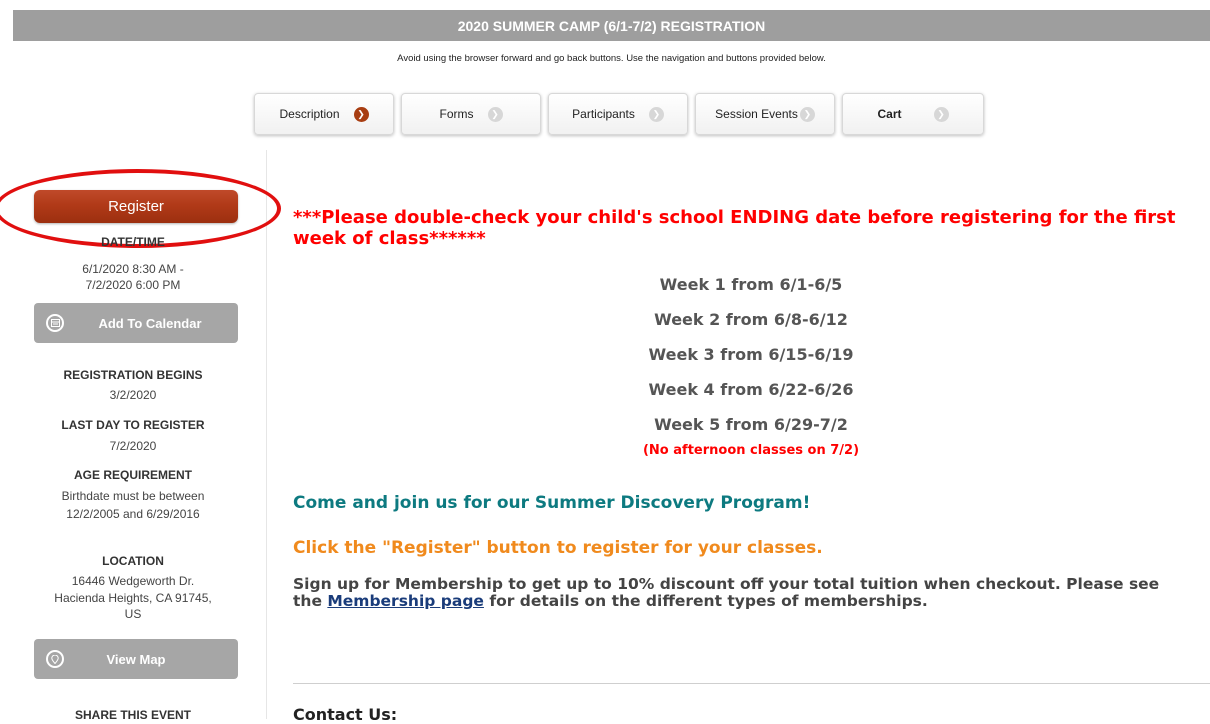 The height and width of the screenshot is (724, 1210). I want to click on week-item: Week 3 from 6/15-6/19, so click(751, 354).